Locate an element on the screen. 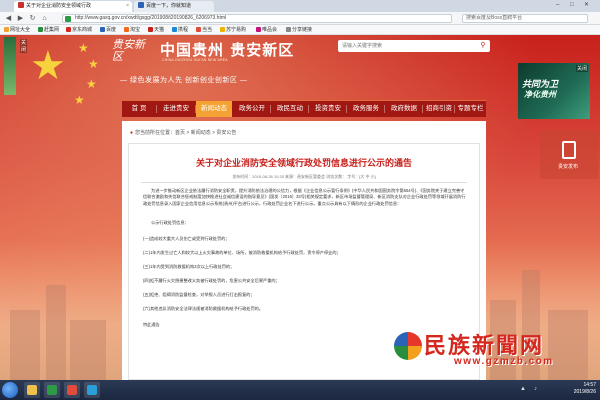 The image size is (600, 400). nav-item-services: 政务服务 is located at coordinates (366, 109).